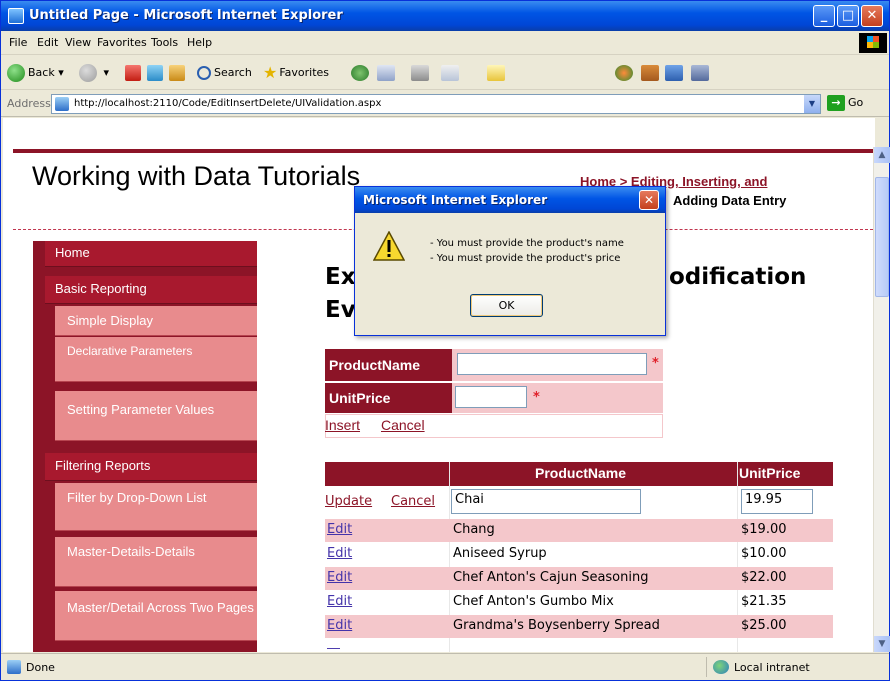 Image resolution: width=890 pixels, height=681 pixels. I want to click on sidebar-item-declarative-parameters: Declarative Parameters, so click(156, 359).